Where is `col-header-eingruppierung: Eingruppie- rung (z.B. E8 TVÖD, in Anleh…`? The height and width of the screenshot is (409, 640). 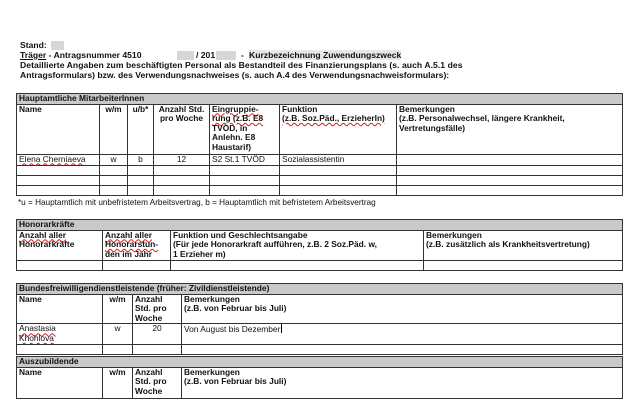
col-header-eingruppierung: Eingruppie- rung (z.B. E8 TVÖD, in Anleh… is located at coordinates (244, 129).